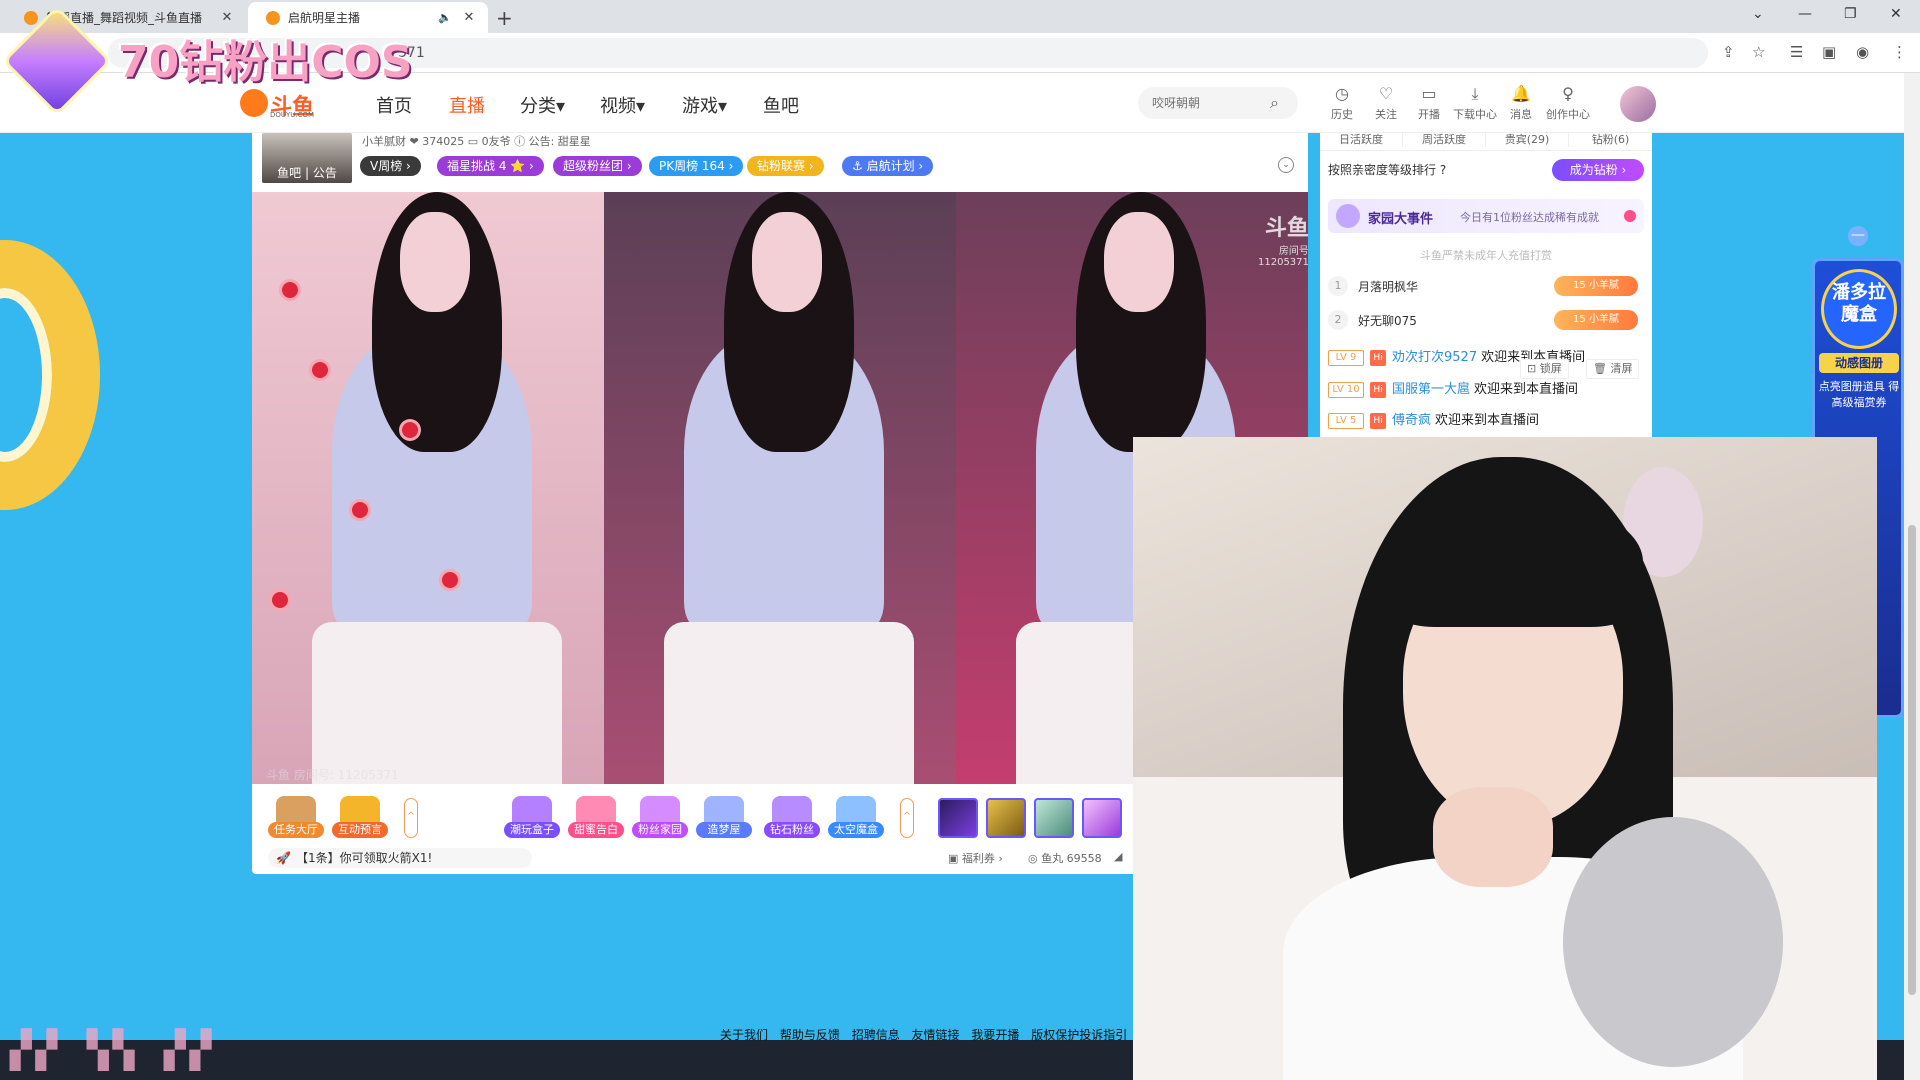 The width and height of the screenshot is (1920, 1080). What do you see at coordinates (390, 166) in the screenshot?
I see `v-weekly-rank-pill: V周榜 ›` at bounding box center [390, 166].